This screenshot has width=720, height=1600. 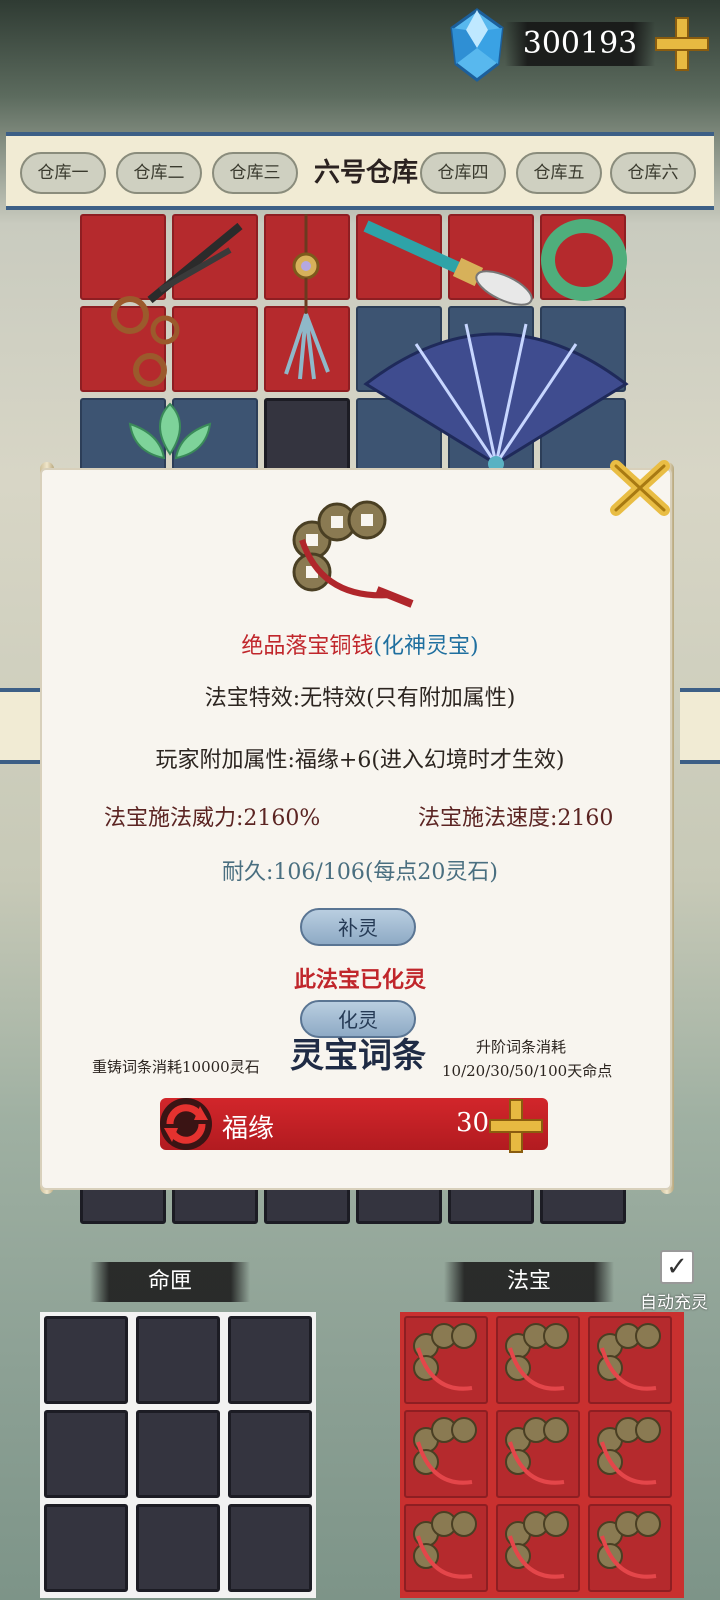 I want to click on auto-recharge-checkbox: ✓, so click(x=677, y=1267).